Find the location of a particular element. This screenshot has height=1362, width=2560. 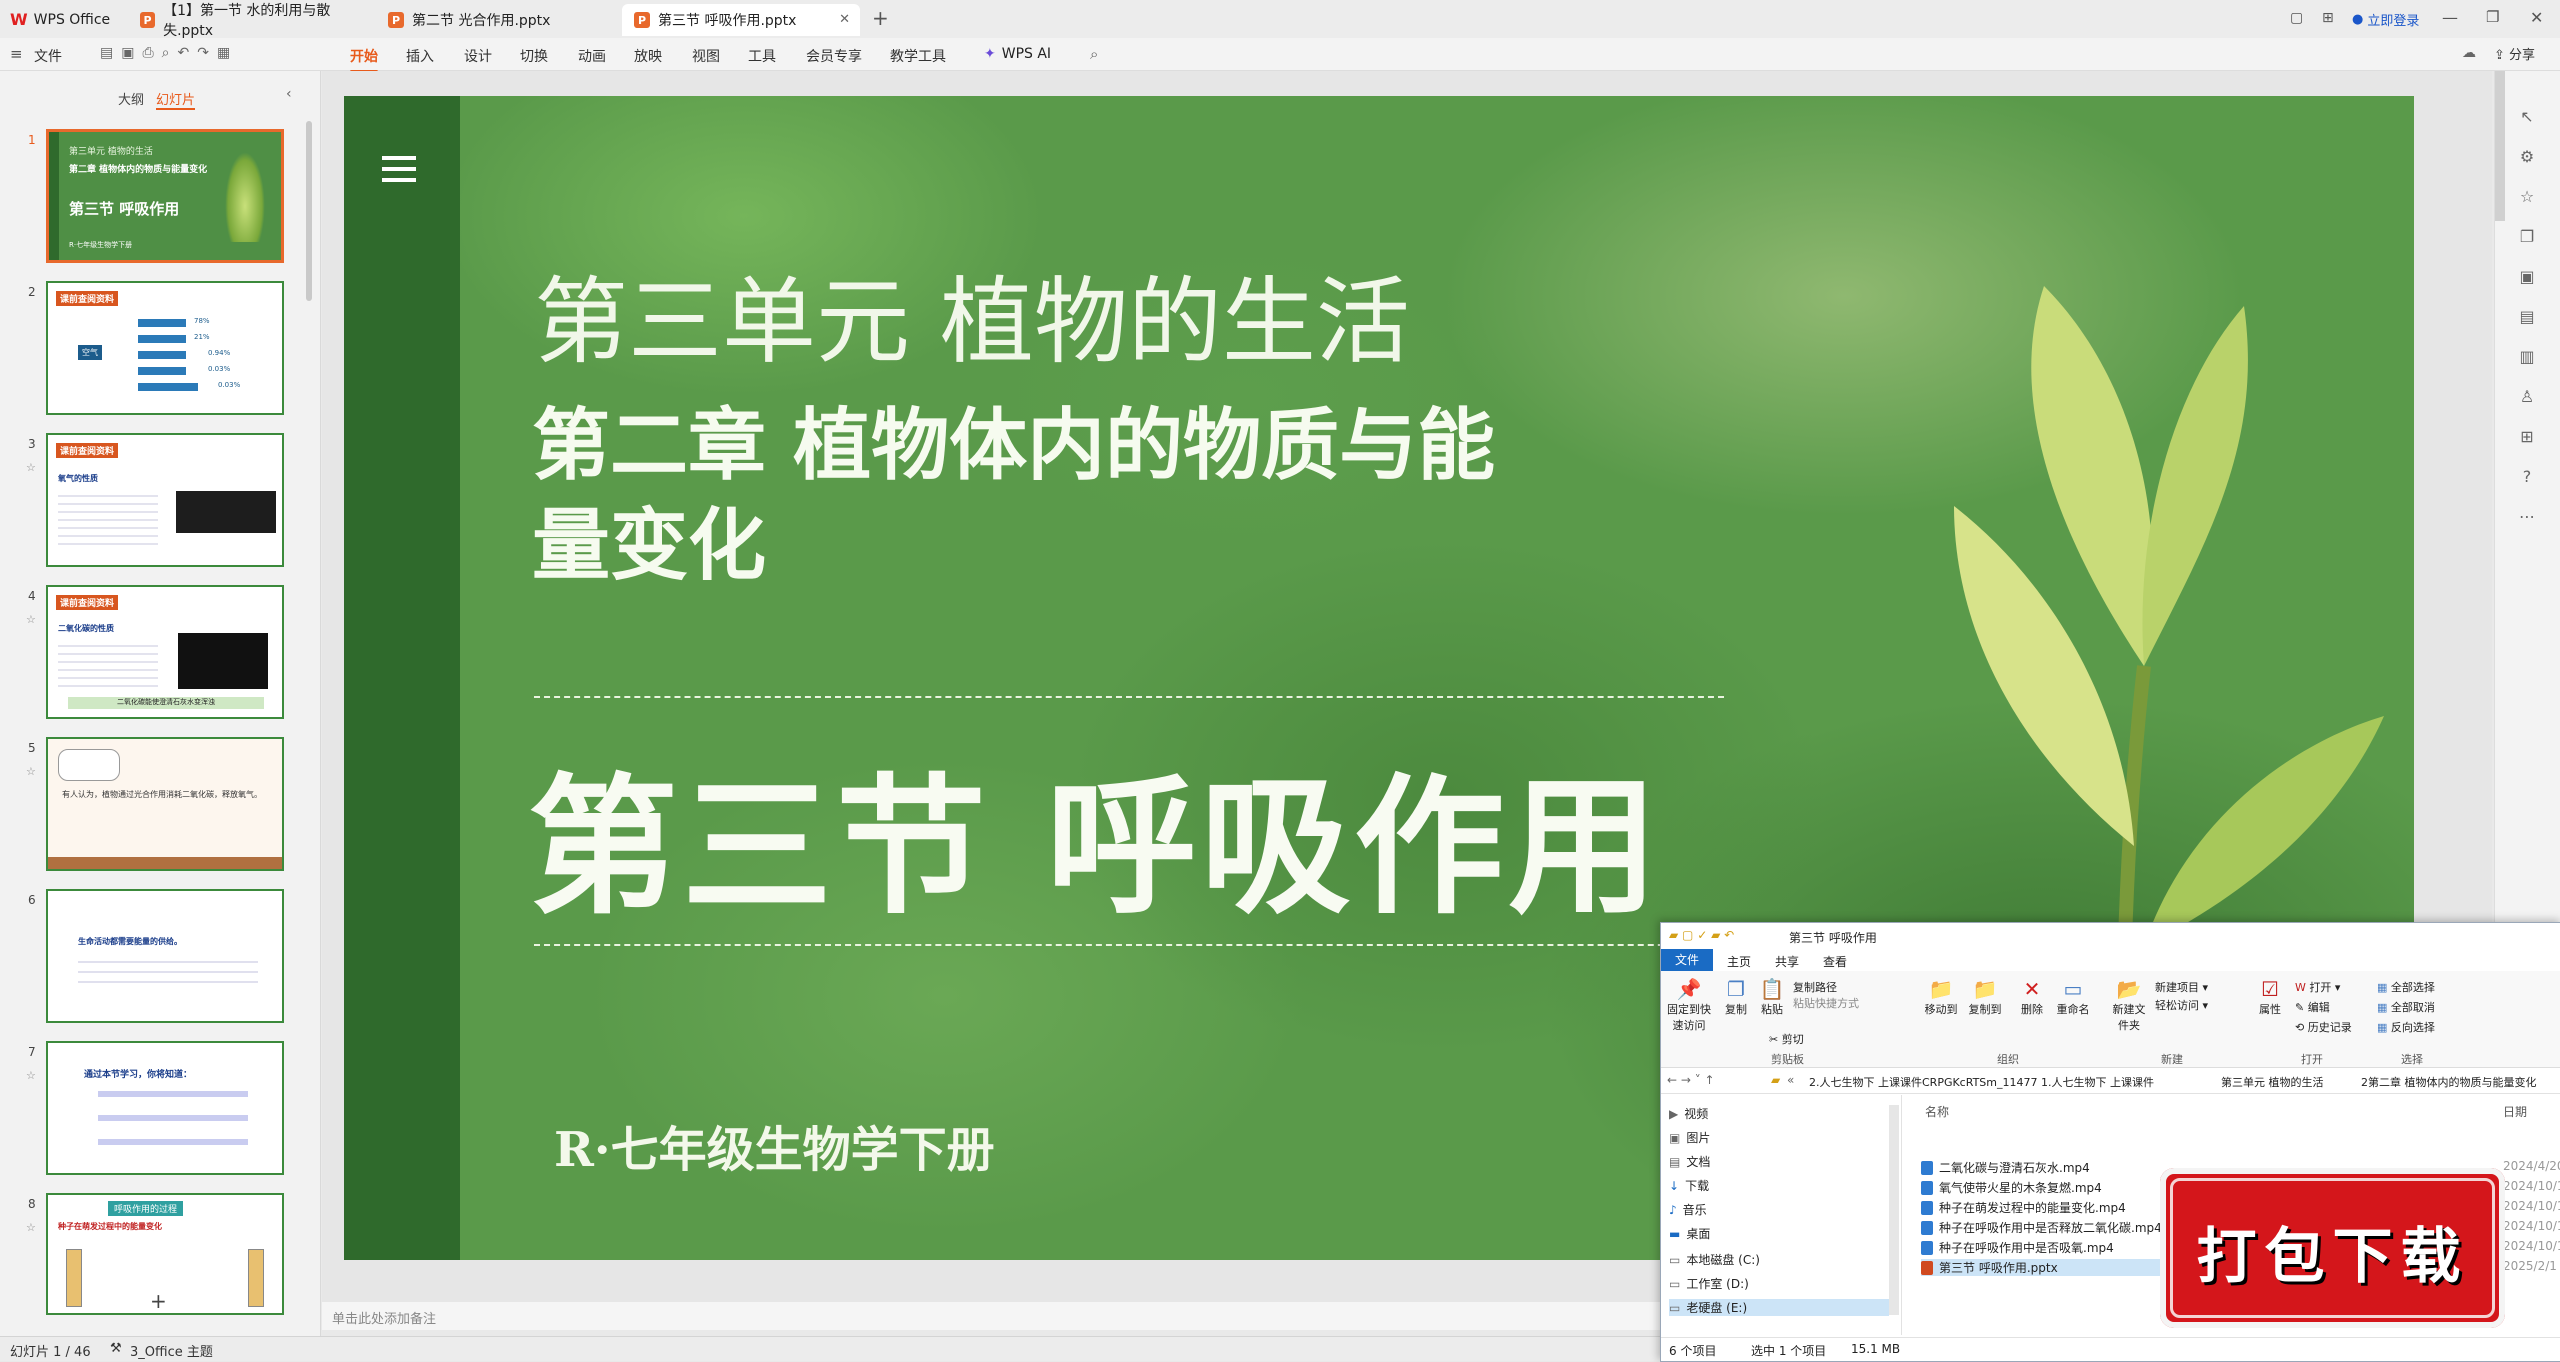

select-none-button: ▦ 全部取消 is located at coordinates (2406, 1007).